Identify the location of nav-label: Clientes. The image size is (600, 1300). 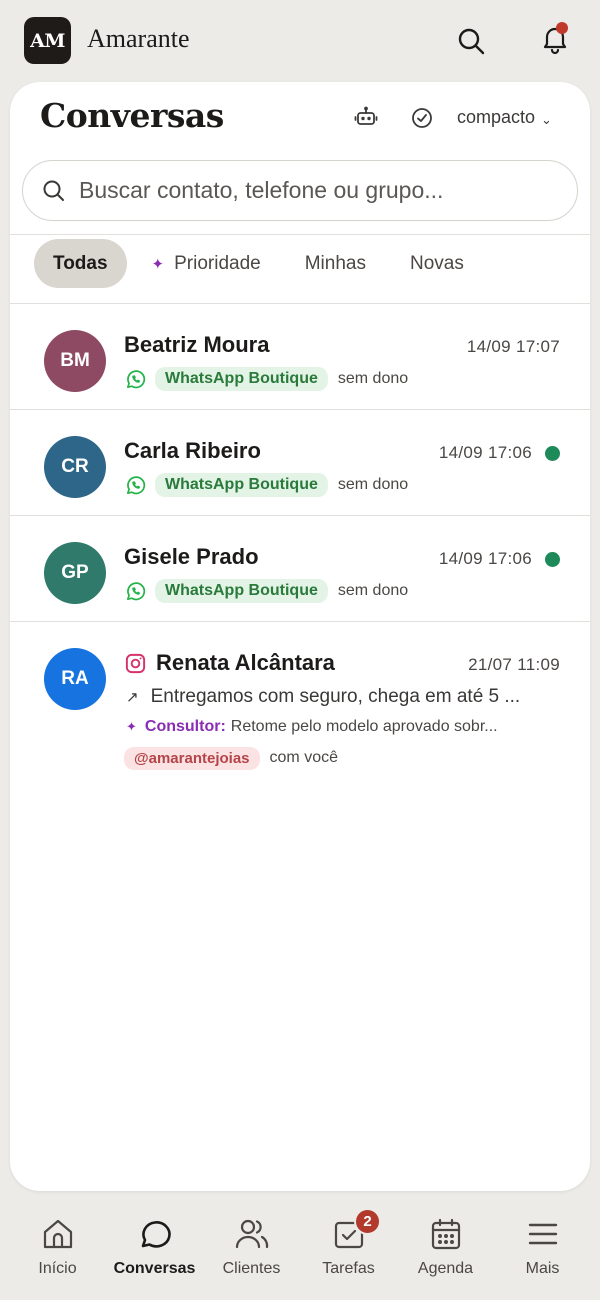
(251, 1268).